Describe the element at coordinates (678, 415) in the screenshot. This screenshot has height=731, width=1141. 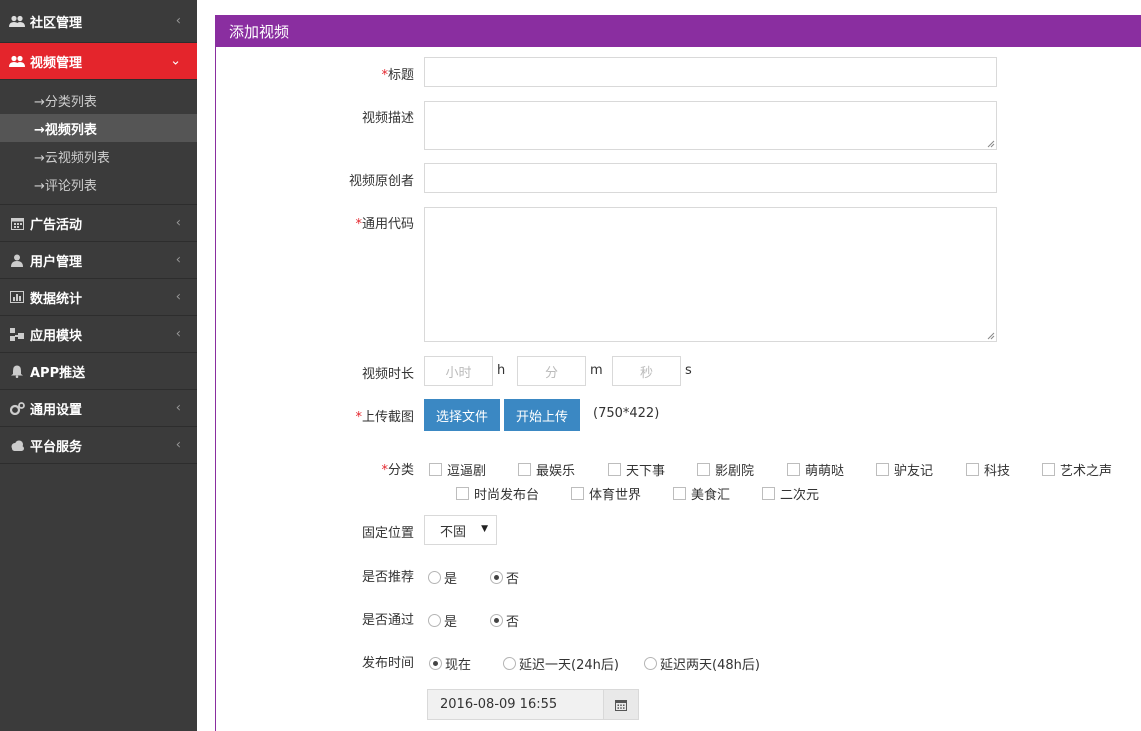
I see `upload-row: *上传截图 选择文件 开始上传 (750*422)` at that location.